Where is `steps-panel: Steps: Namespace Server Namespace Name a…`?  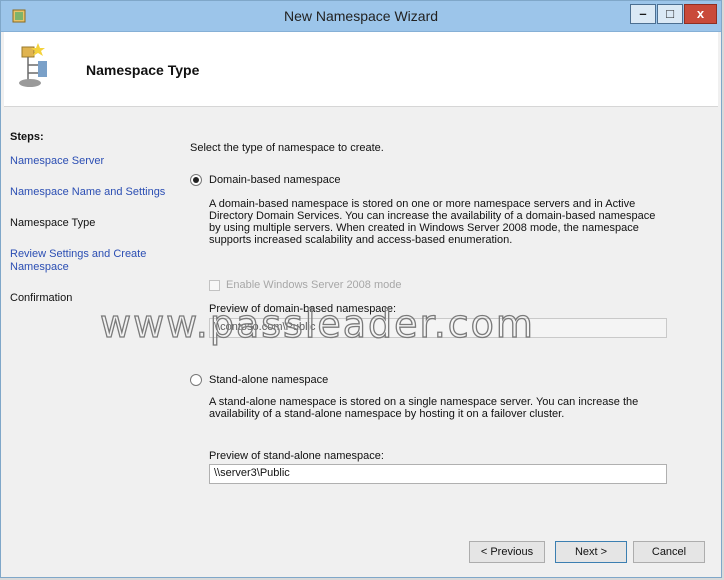
steps-panel: Steps: Namespace Server Namespace Name a… is located at coordinates (95, 227).